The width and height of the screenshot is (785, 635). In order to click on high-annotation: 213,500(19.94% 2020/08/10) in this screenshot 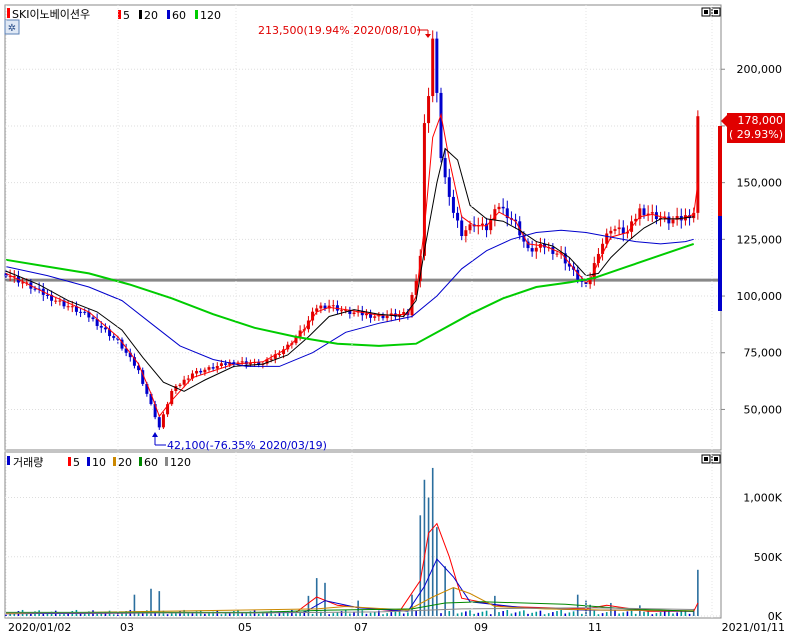, I will do `click(344, 31)`.